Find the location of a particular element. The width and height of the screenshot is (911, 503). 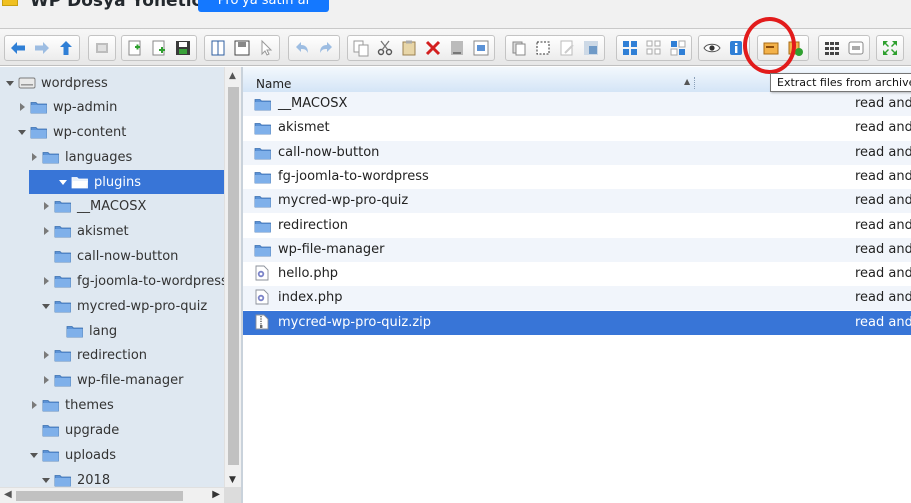

back-button is located at coordinates (18, 48).